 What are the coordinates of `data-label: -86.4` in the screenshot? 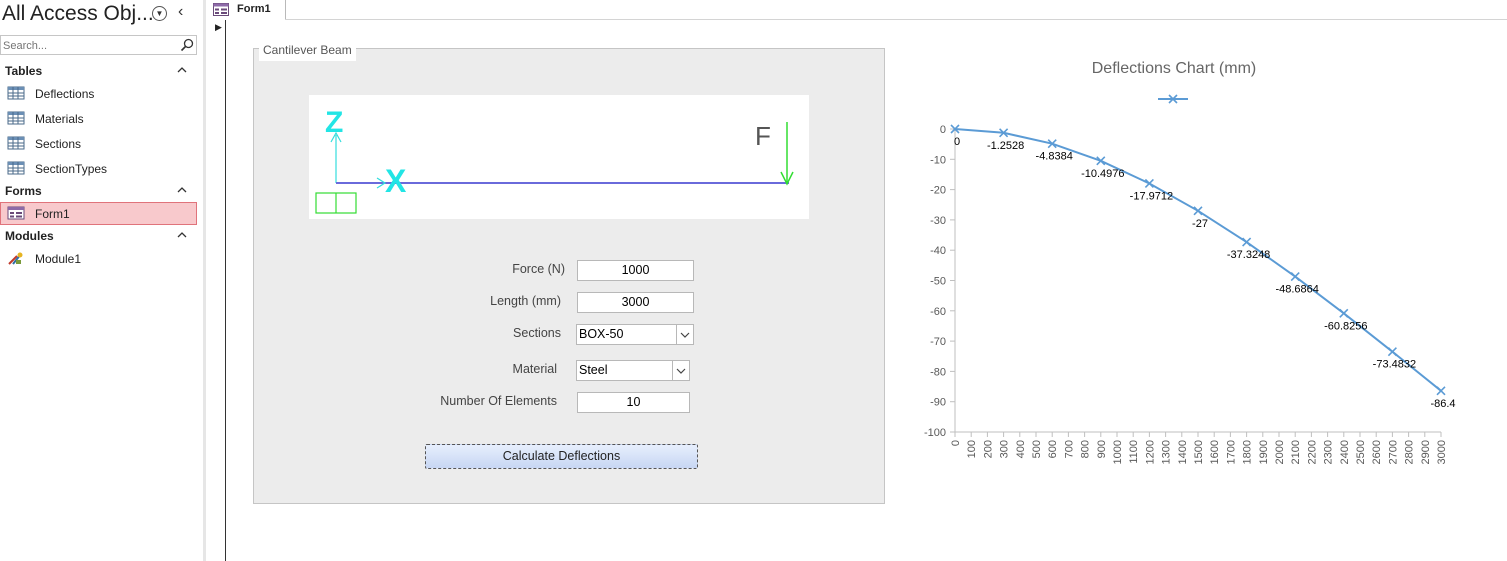 It's located at (1442, 404).